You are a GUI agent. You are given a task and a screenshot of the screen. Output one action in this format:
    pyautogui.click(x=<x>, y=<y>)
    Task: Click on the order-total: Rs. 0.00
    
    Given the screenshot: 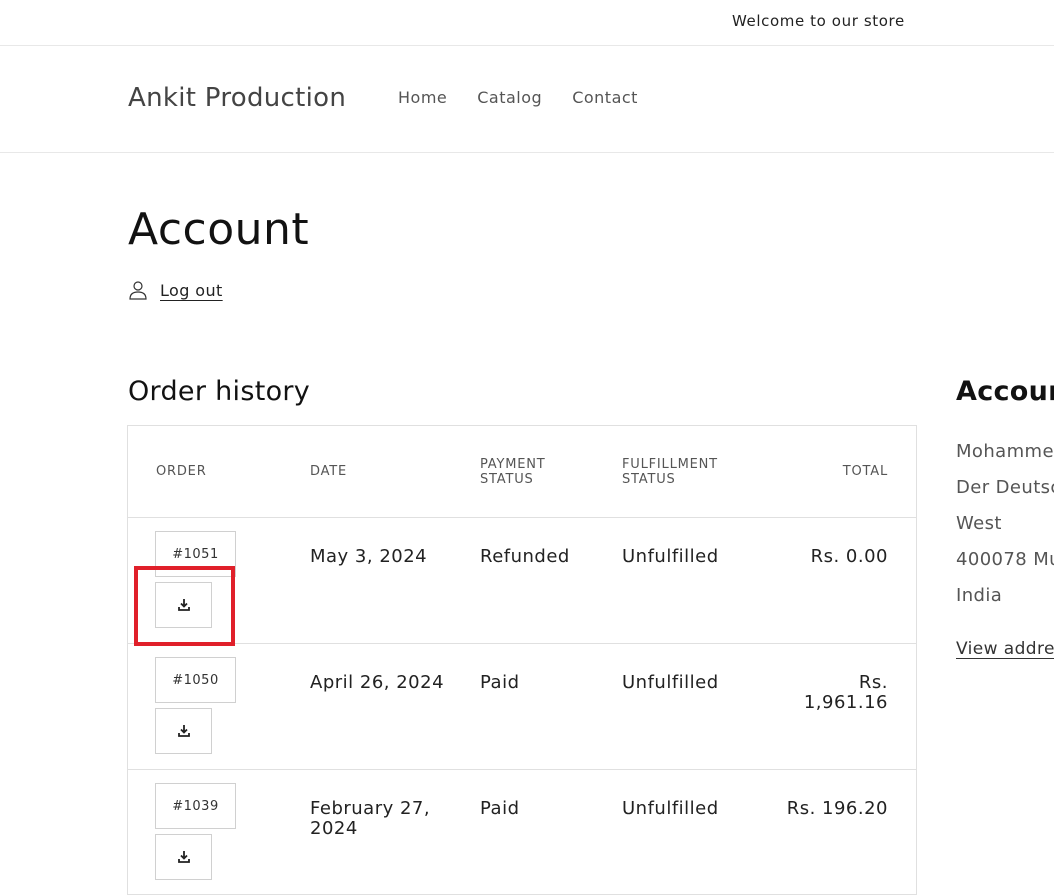 What is the action you would take?
    pyautogui.click(x=849, y=556)
    